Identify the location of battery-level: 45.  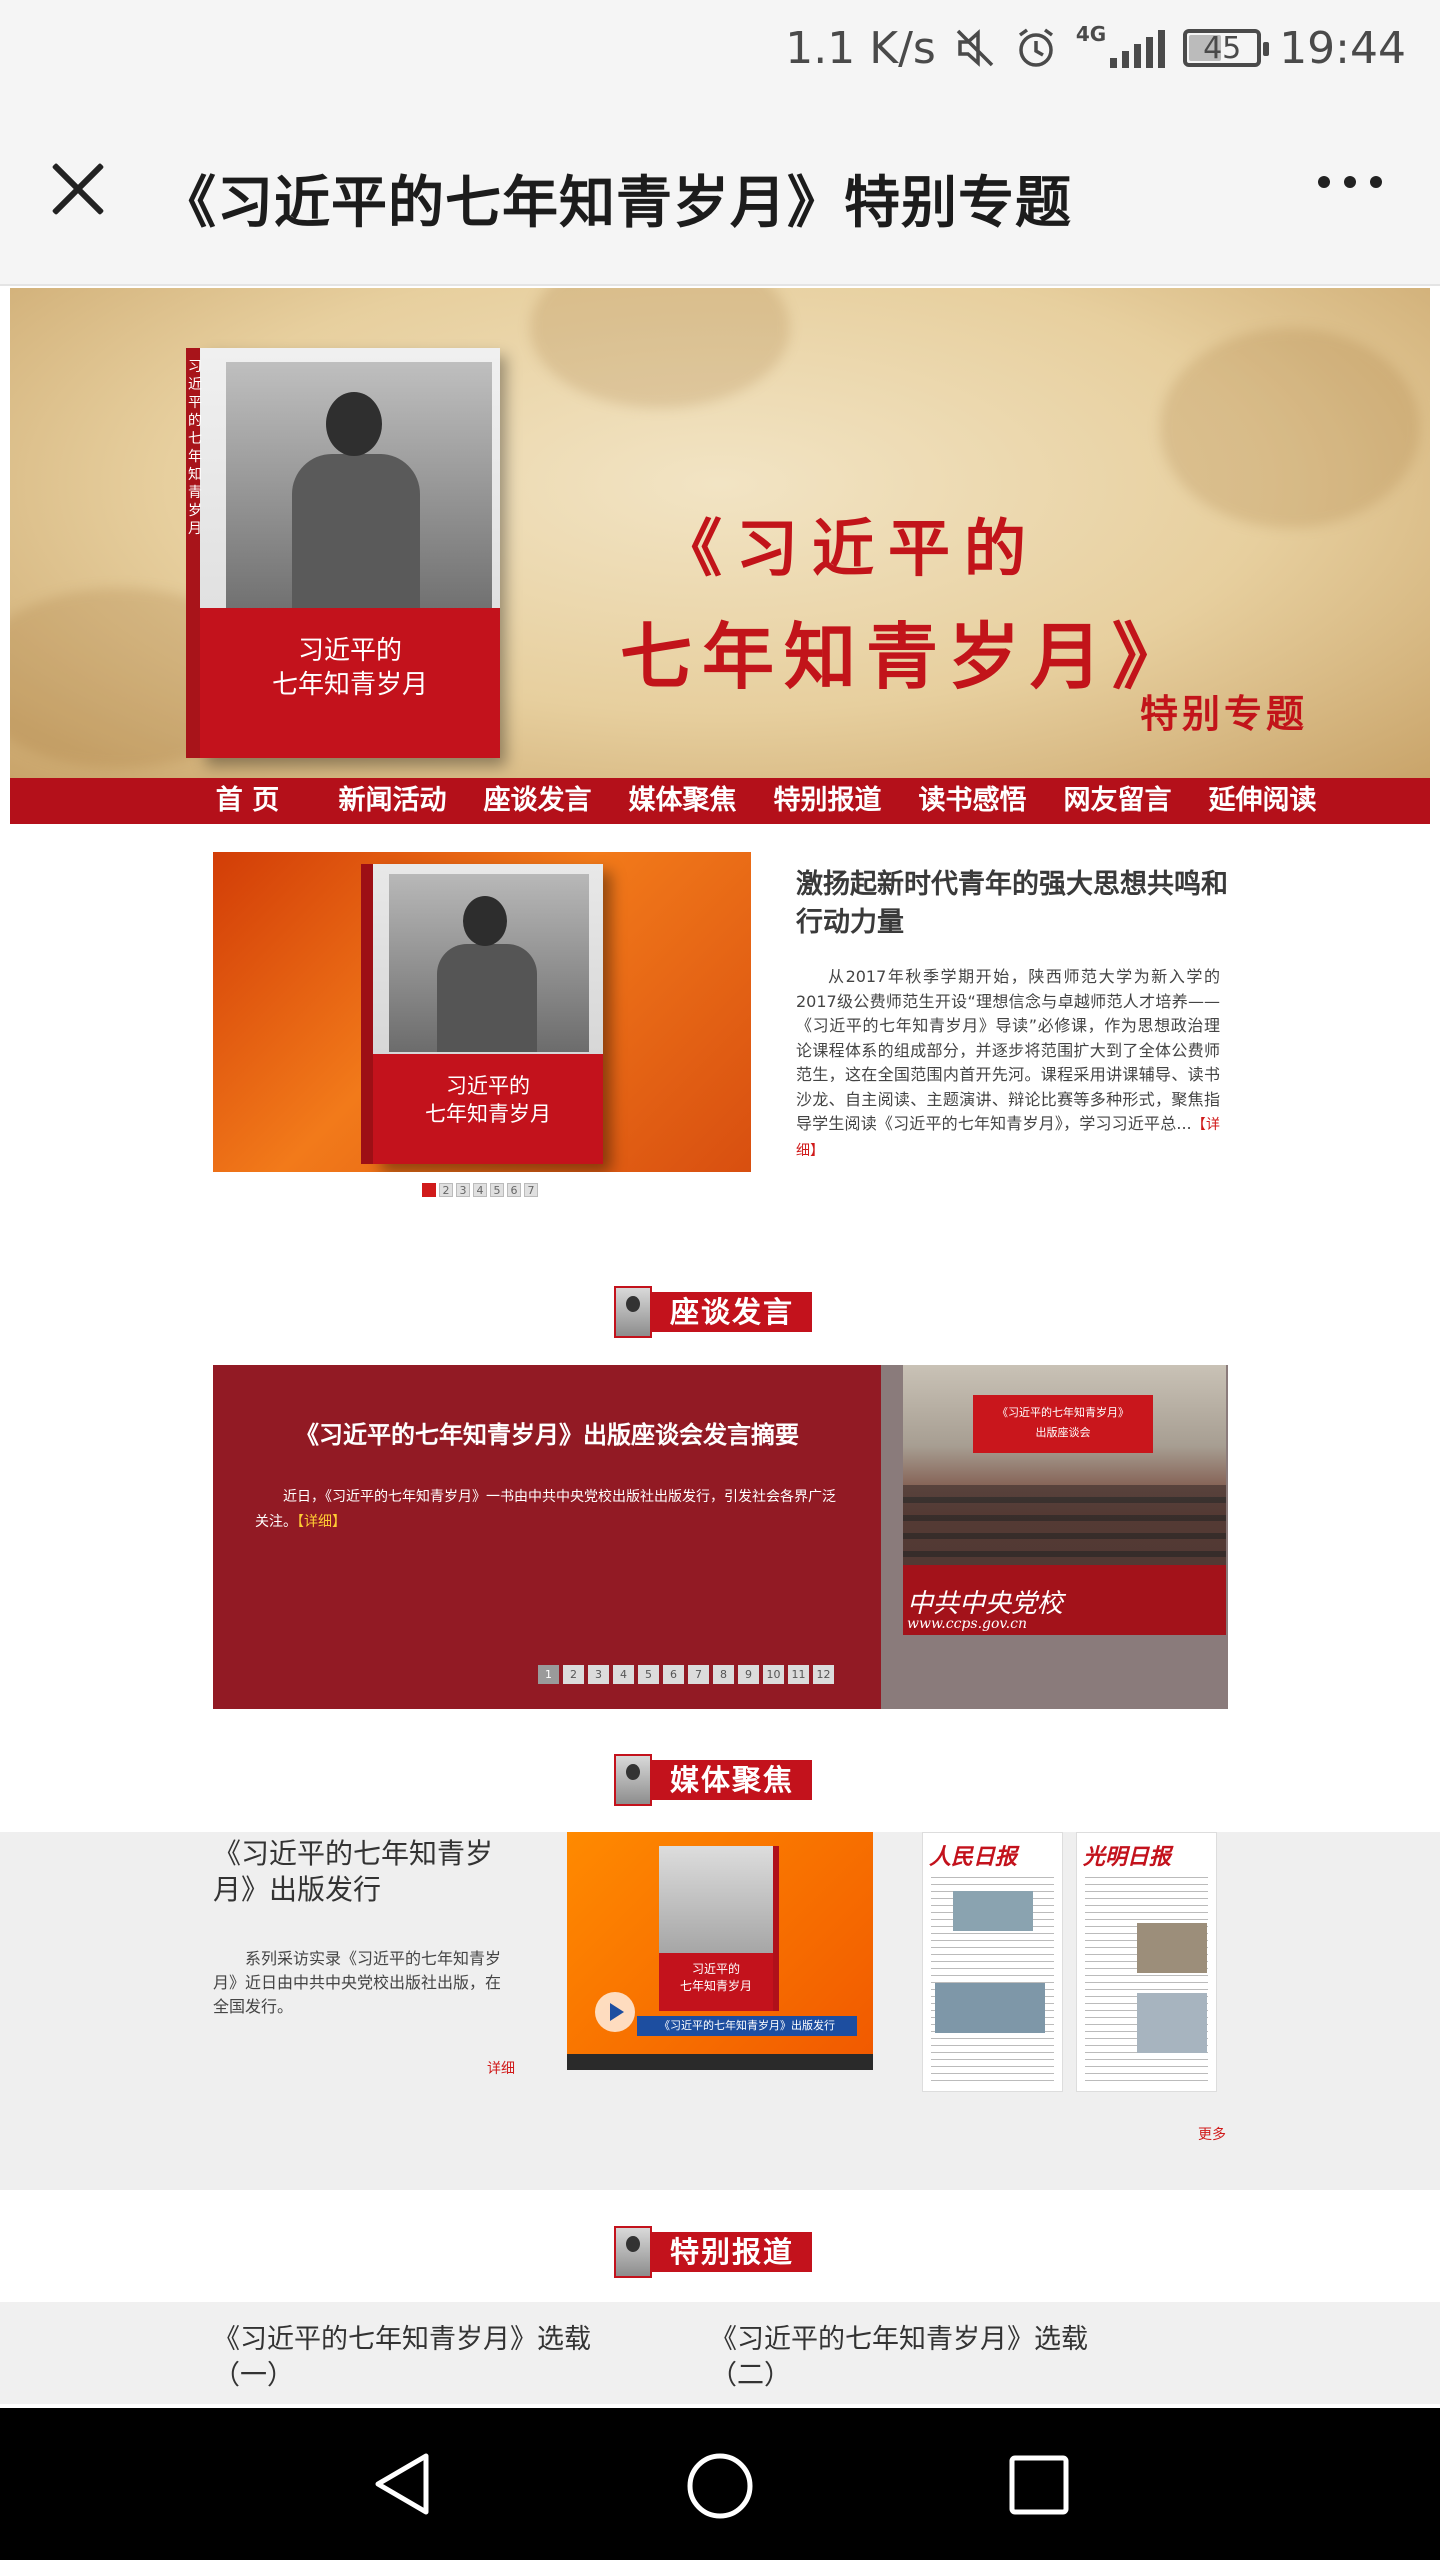
(1222, 48).